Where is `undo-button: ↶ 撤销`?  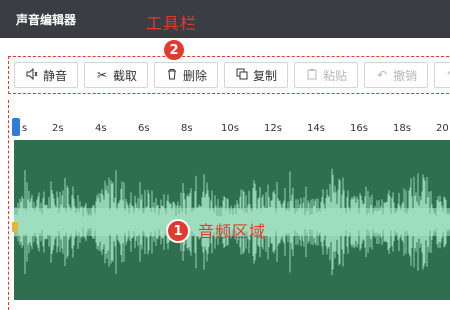 undo-button: ↶ 撤销 is located at coordinates (396, 75).